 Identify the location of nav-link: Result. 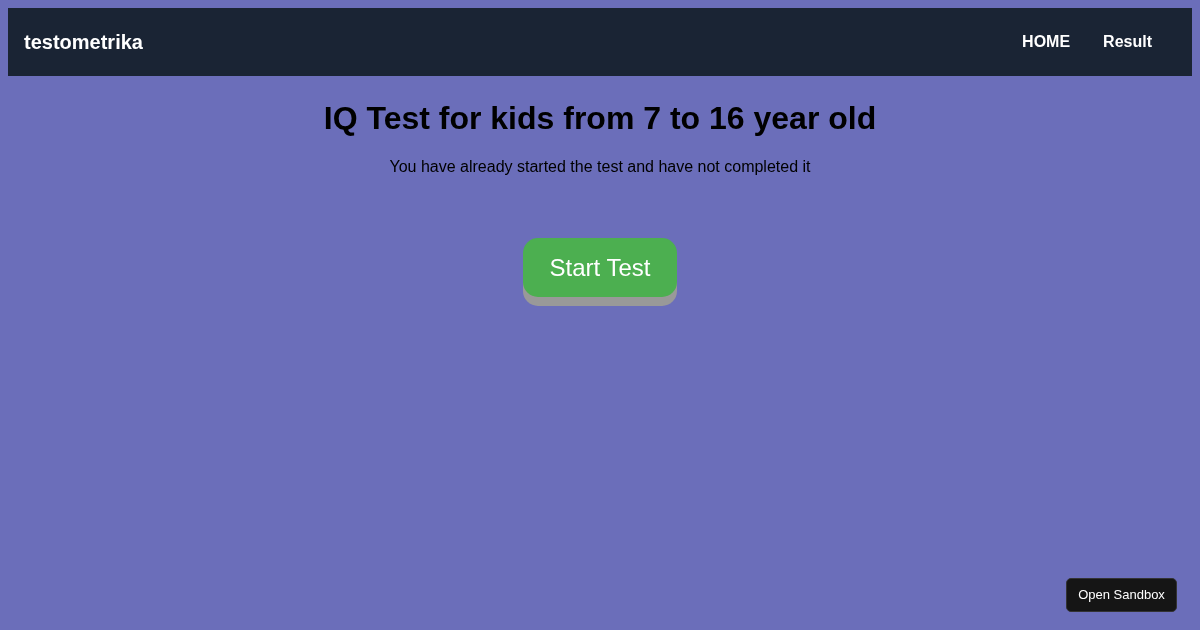
(1127, 42).